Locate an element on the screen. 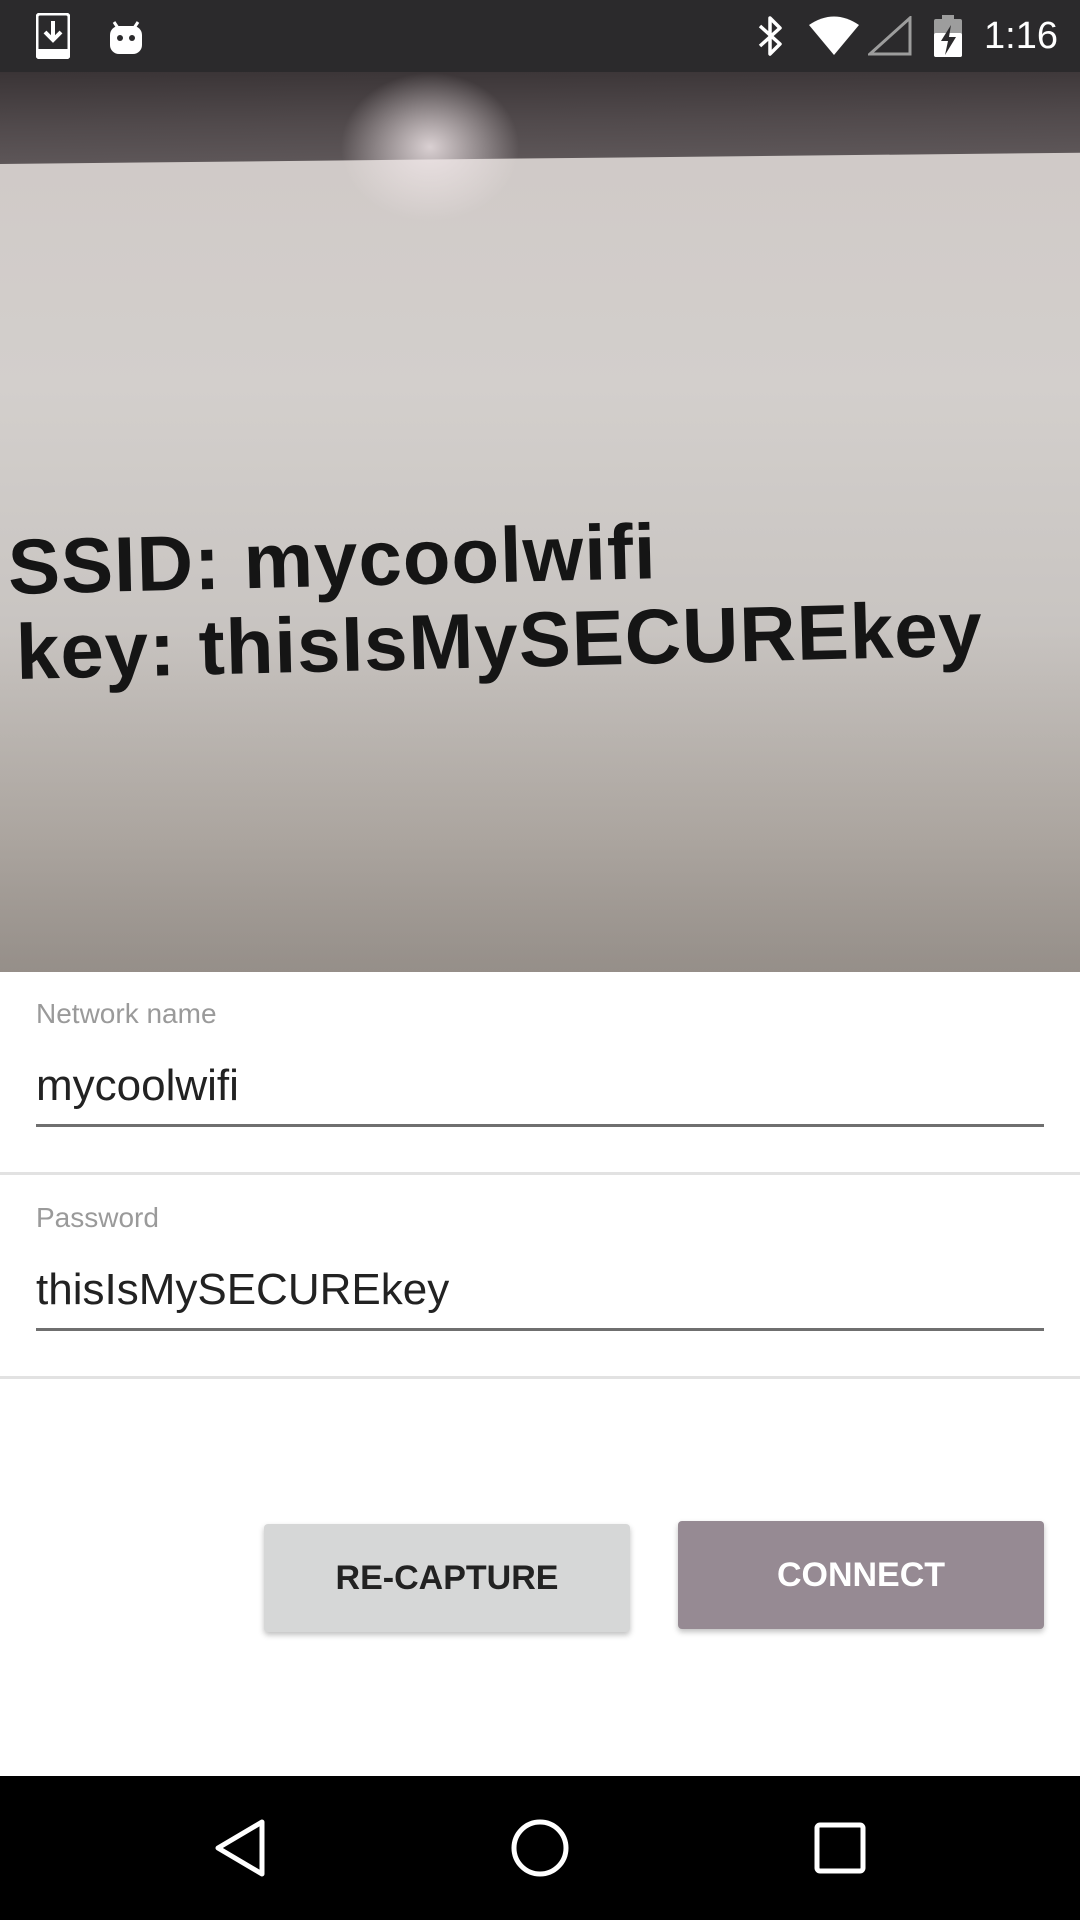 The width and height of the screenshot is (1080, 1920). password-label: Password is located at coordinates (97, 1217).